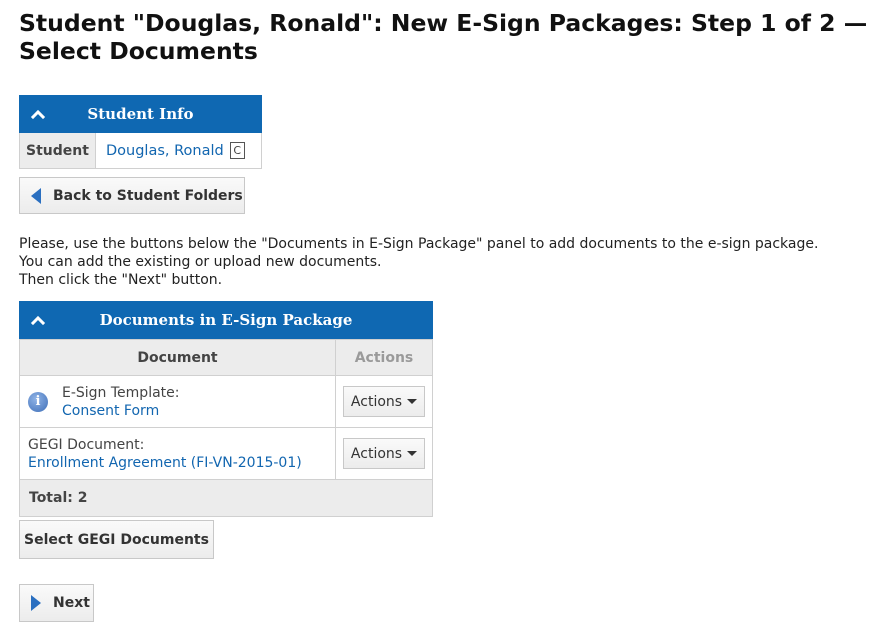 The image size is (879, 630). Describe the element at coordinates (177, 357) in the screenshot. I see `column-header-document: Document` at that location.